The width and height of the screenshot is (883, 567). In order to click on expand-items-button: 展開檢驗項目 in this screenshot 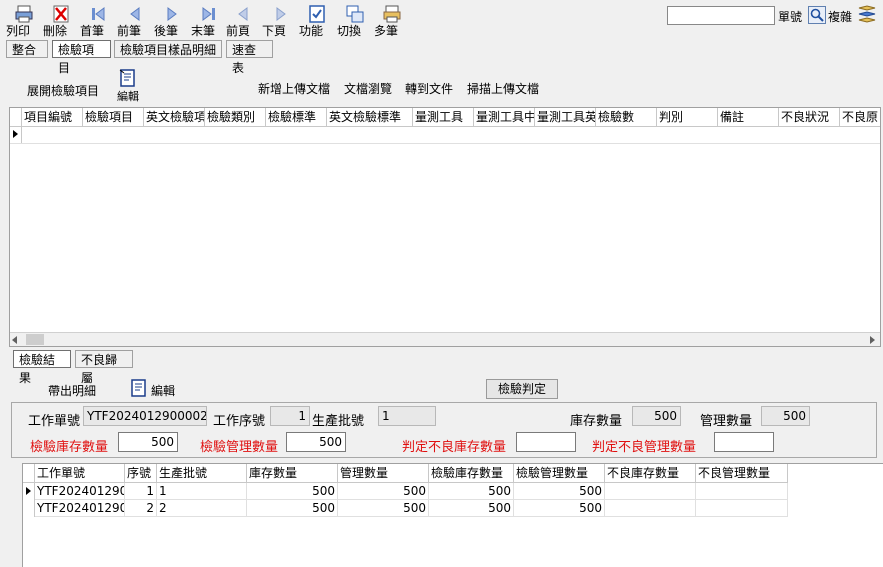, I will do `click(63, 90)`.